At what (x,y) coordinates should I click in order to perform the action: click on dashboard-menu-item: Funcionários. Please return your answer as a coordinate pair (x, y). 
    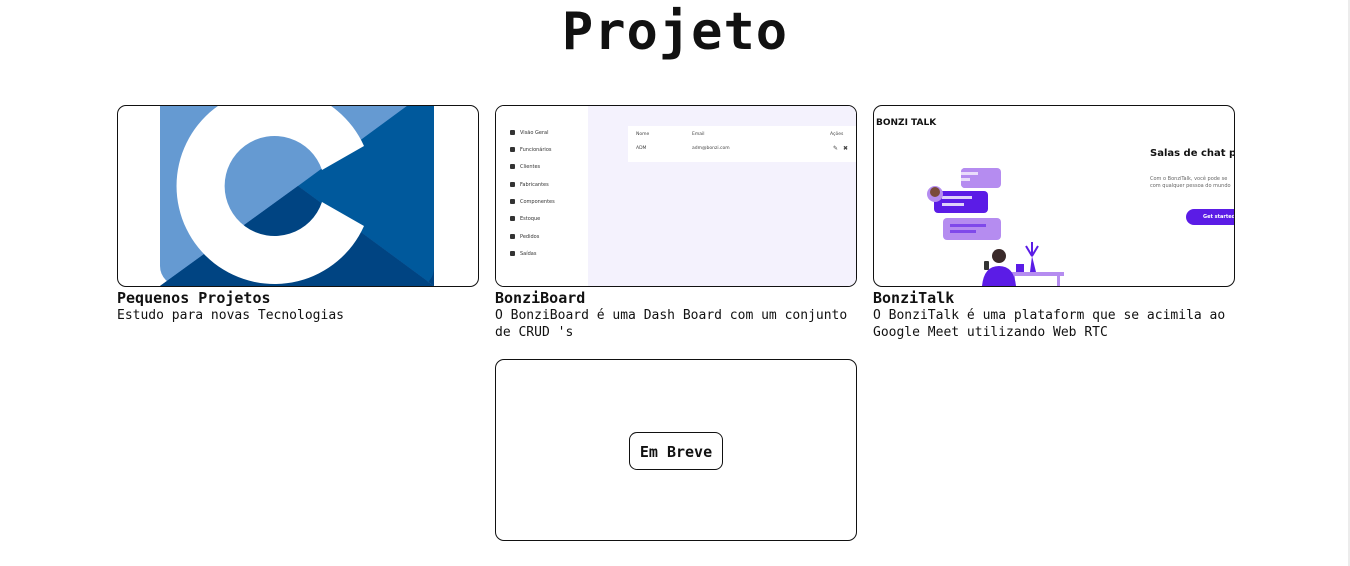
    Looking at the image, I should click on (530, 150).